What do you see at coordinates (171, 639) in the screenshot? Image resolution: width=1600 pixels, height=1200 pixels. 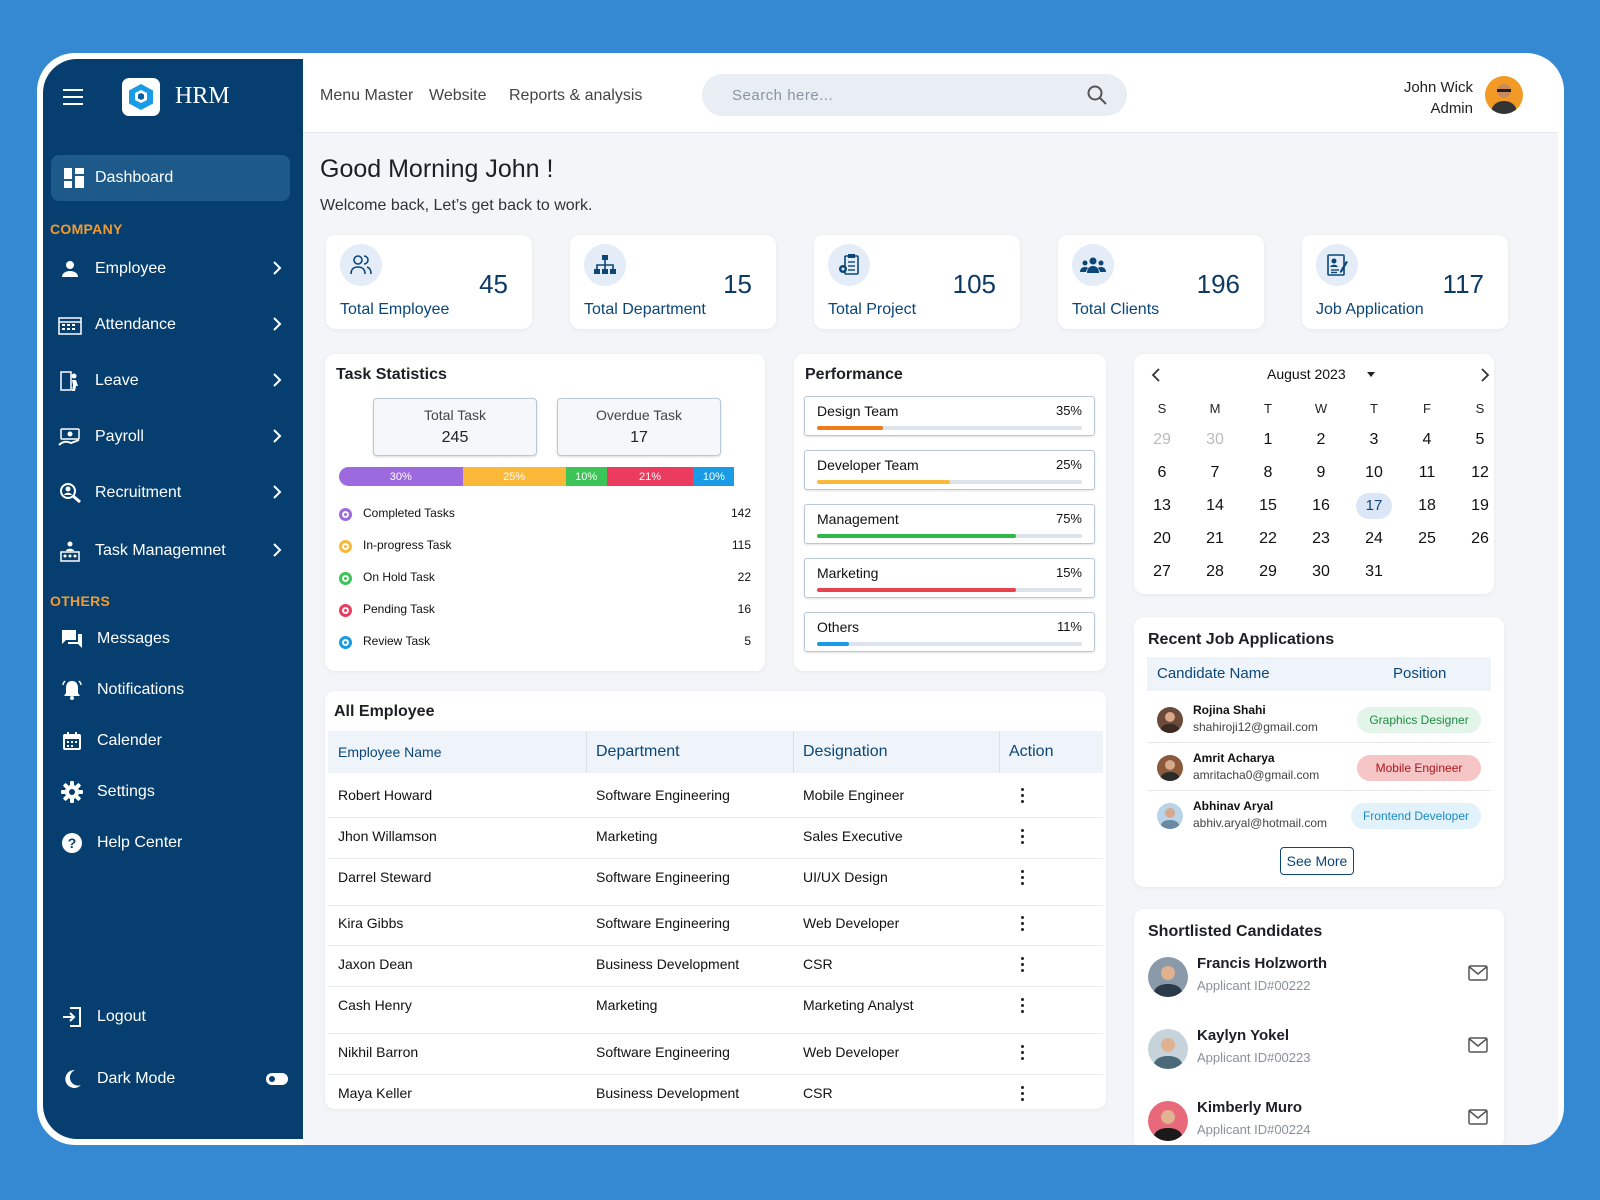 I see `sidebar-item-messages: Messages` at bounding box center [171, 639].